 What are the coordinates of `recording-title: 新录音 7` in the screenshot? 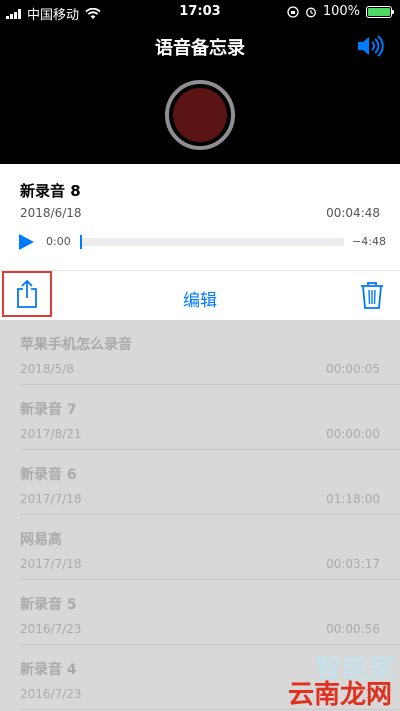 It's located at (48, 410).